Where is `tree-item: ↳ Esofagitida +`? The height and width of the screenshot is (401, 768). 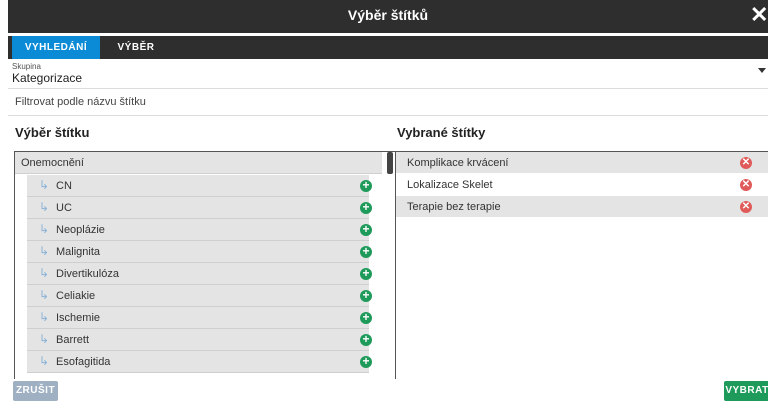
tree-item: ↳ Esofagitida + is located at coordinates (199, 362).